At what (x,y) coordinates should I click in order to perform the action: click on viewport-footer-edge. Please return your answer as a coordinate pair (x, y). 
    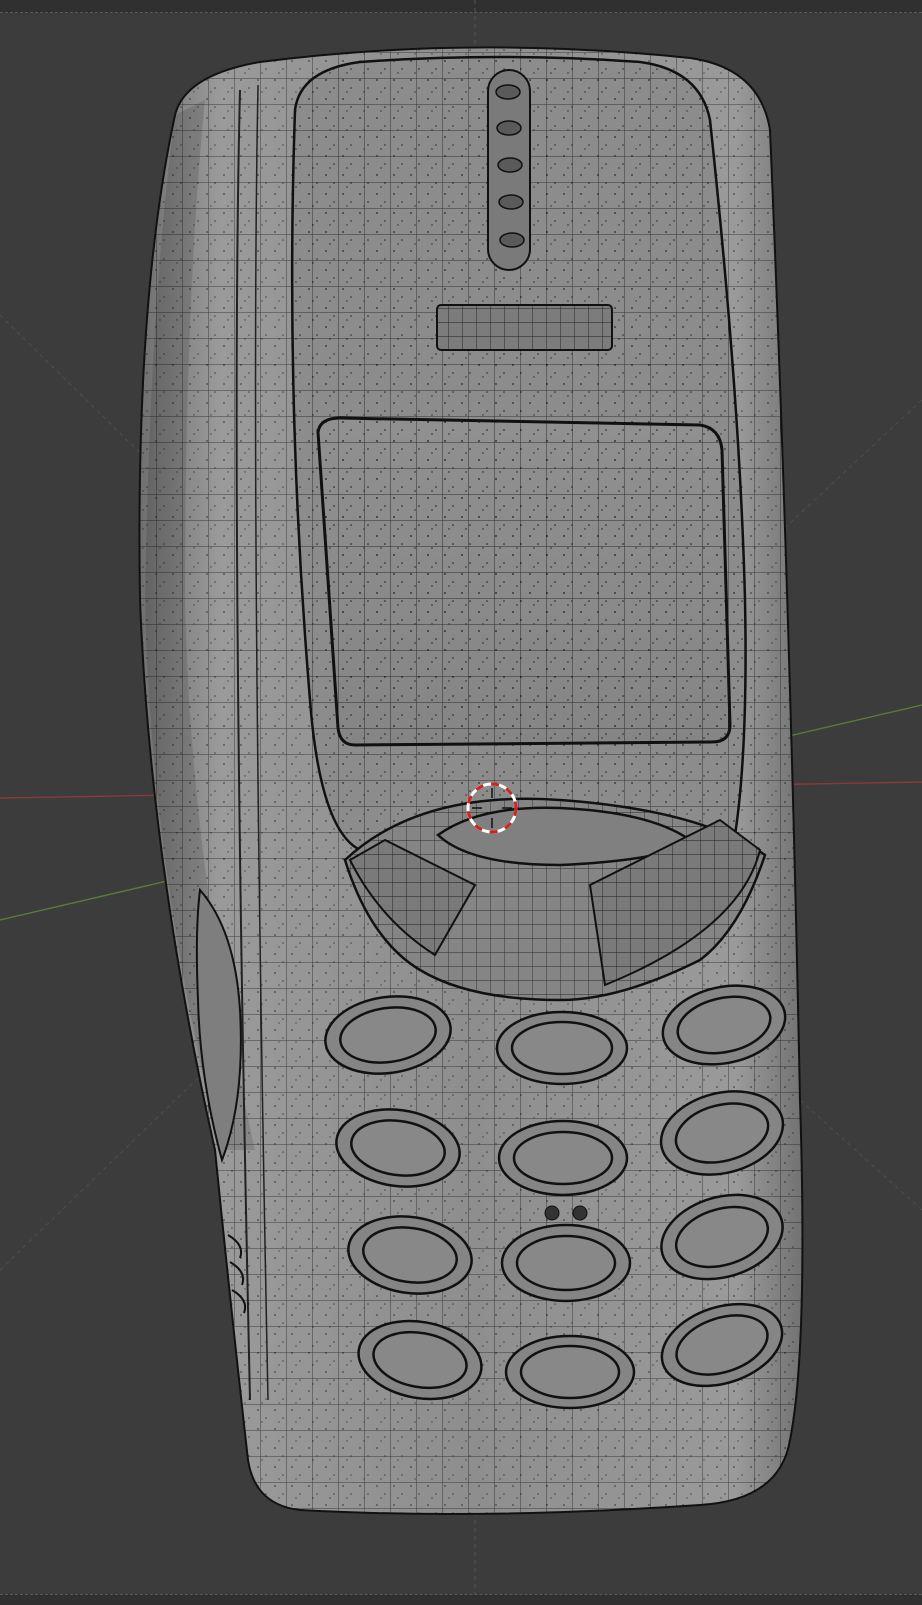
    Looking at the image, I should click on (461, 1599).